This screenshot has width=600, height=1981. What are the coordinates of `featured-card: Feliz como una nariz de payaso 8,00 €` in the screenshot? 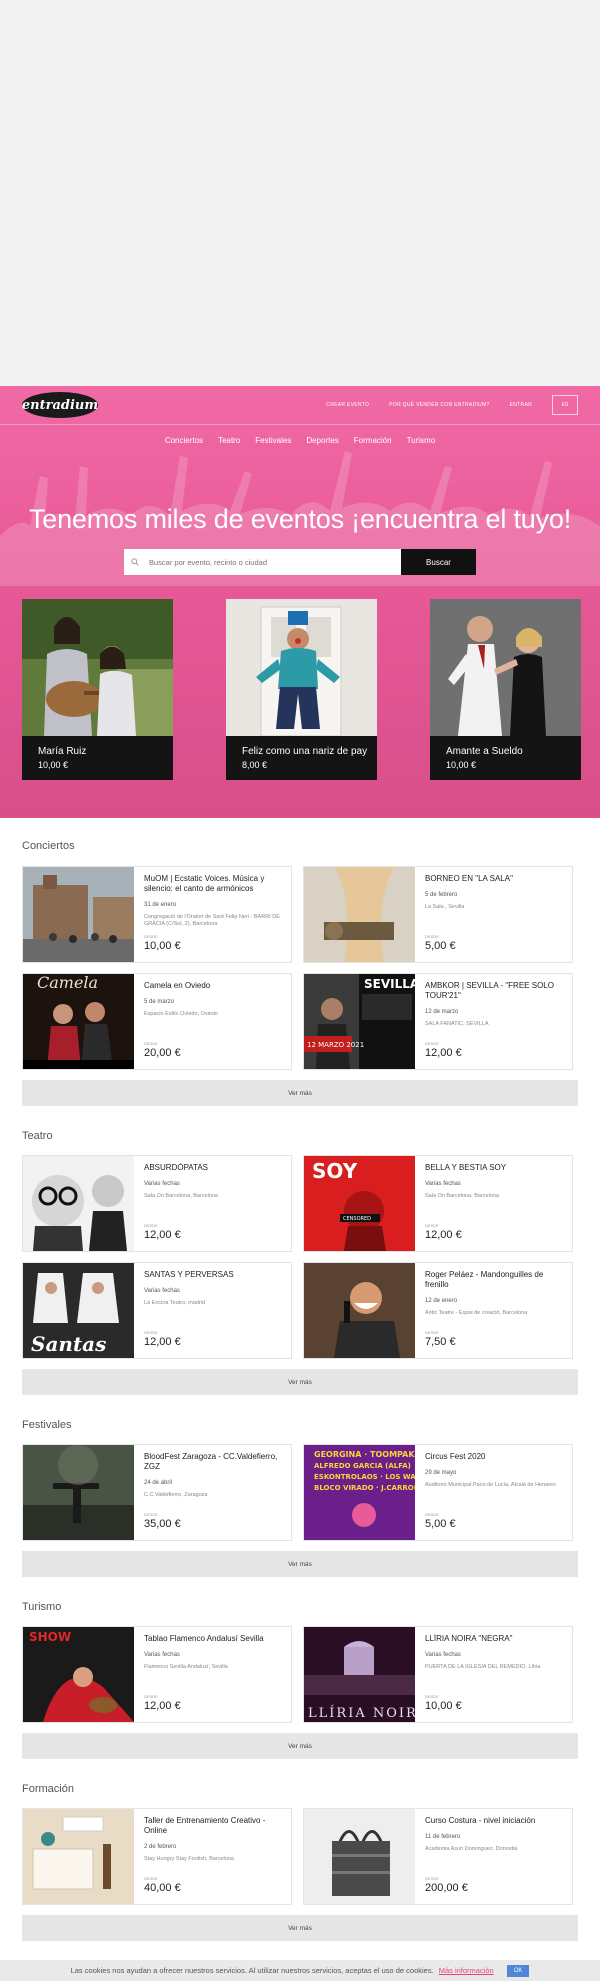 It's located at (301, 689).